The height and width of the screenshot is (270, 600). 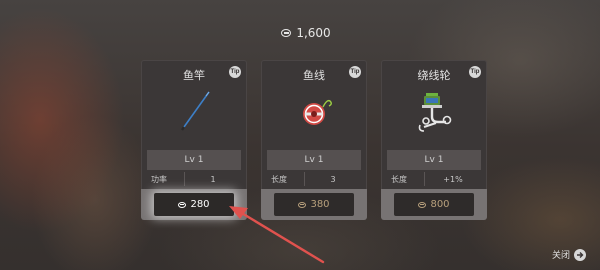 I want to click on upgrade-rod-button: 280, so click(x=194, y=204).